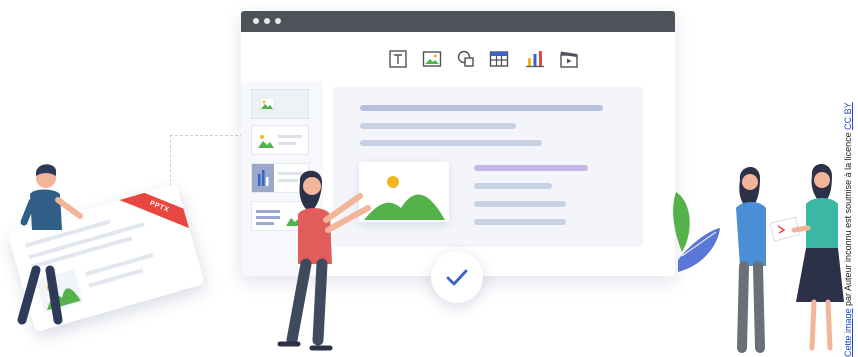  I want to click on video-icon, so click(569, 59).